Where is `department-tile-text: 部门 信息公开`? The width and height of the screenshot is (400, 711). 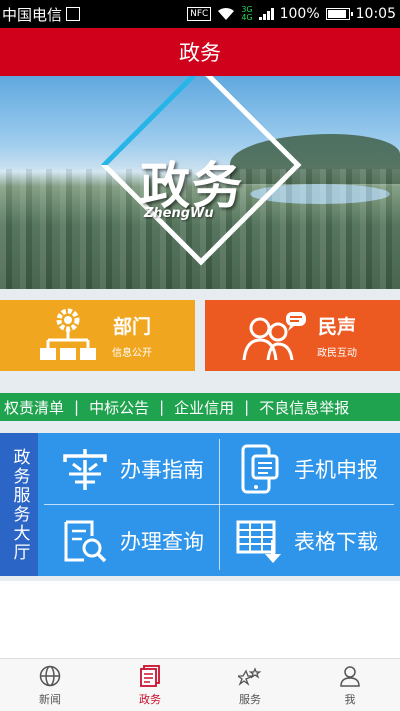
department-tile-text: 部门 信息公开 is located at coordinates (132, 335).